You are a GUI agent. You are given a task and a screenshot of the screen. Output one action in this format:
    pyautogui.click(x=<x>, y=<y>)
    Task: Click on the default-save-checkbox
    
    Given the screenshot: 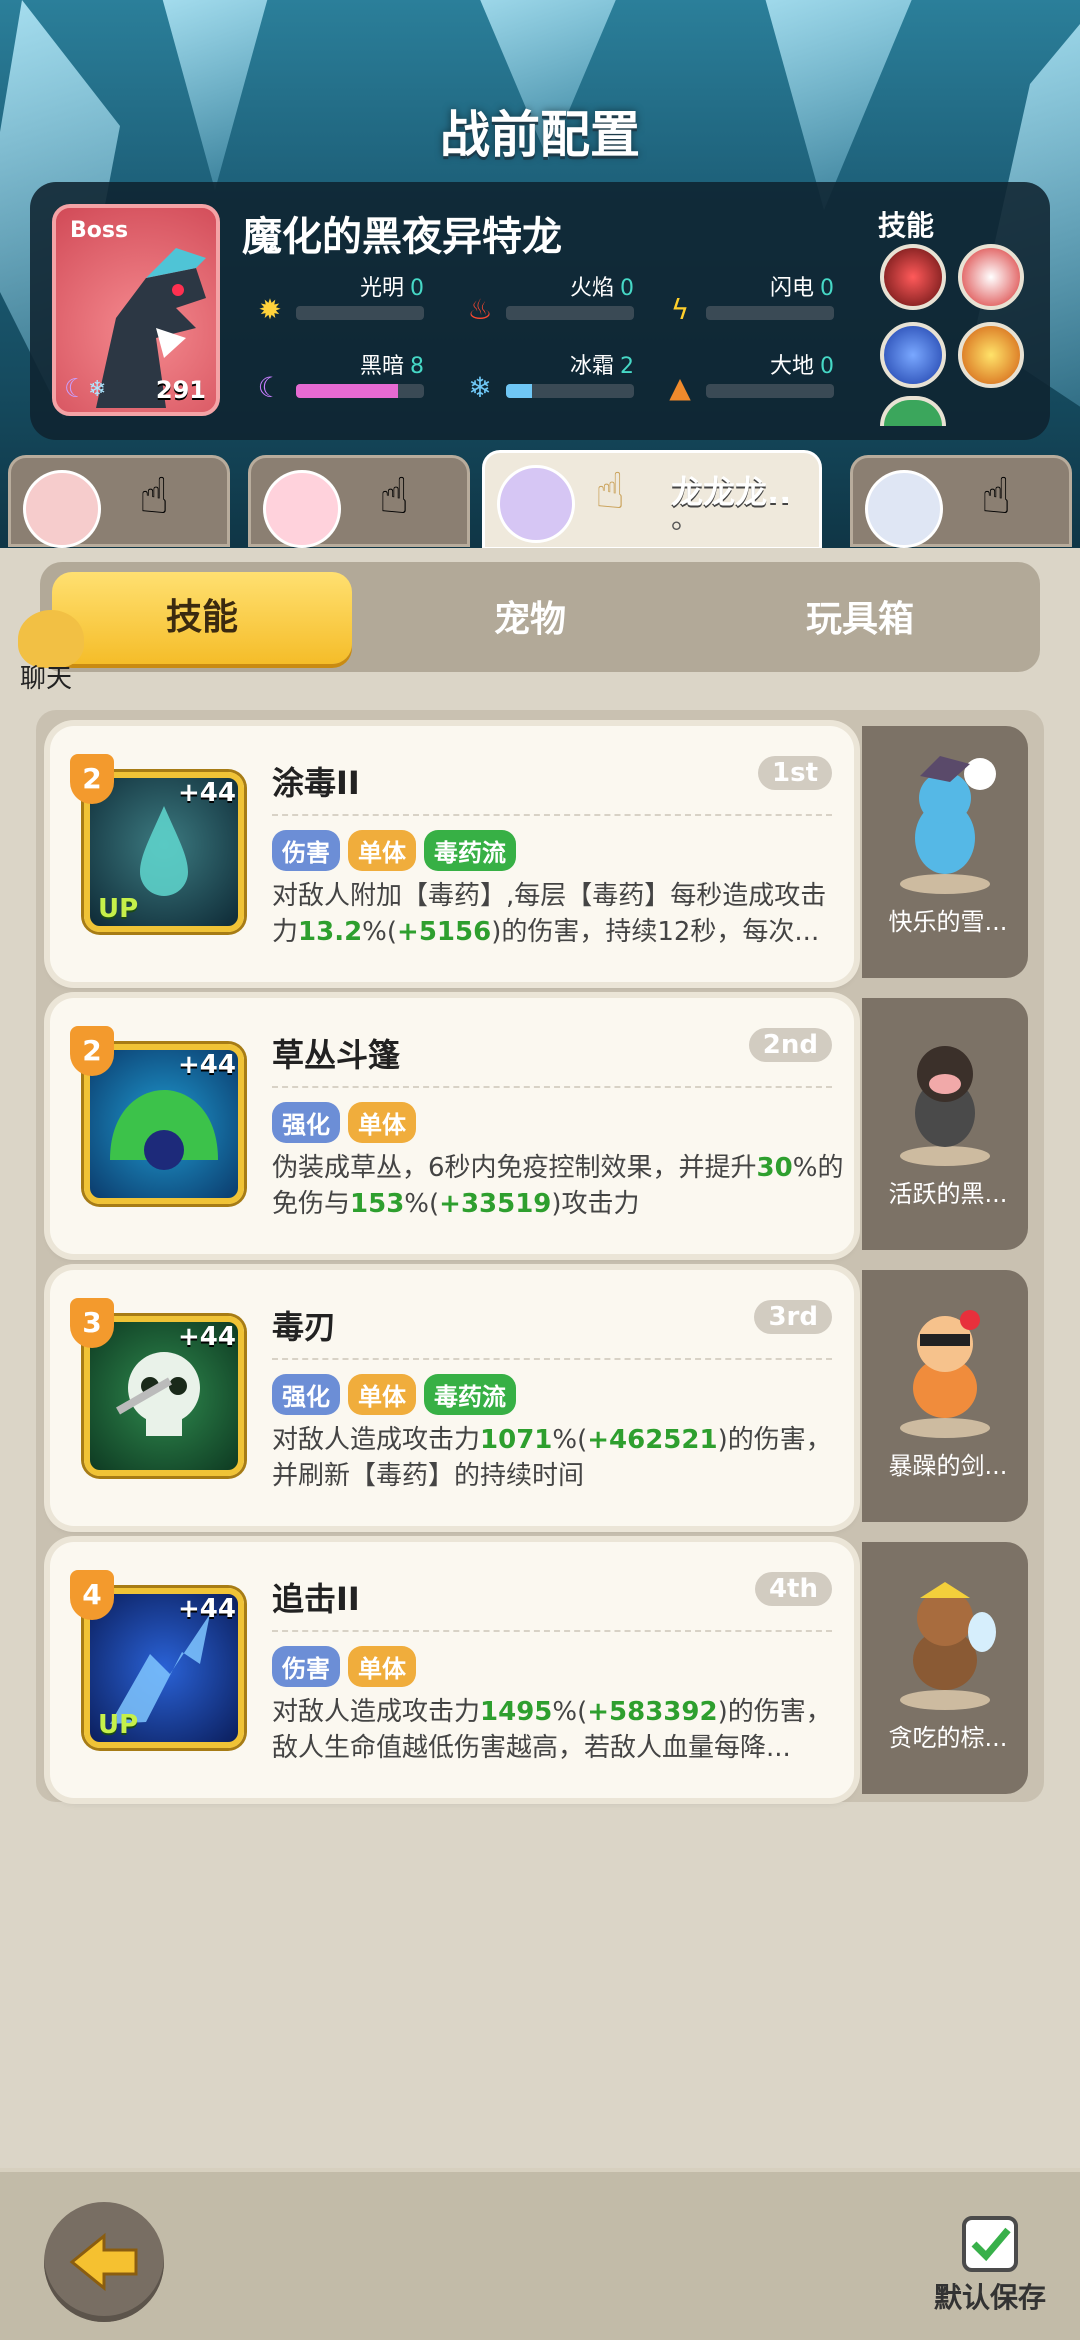 What is the action you would take?
    pyautogui.click(x=990, y=2244)
    